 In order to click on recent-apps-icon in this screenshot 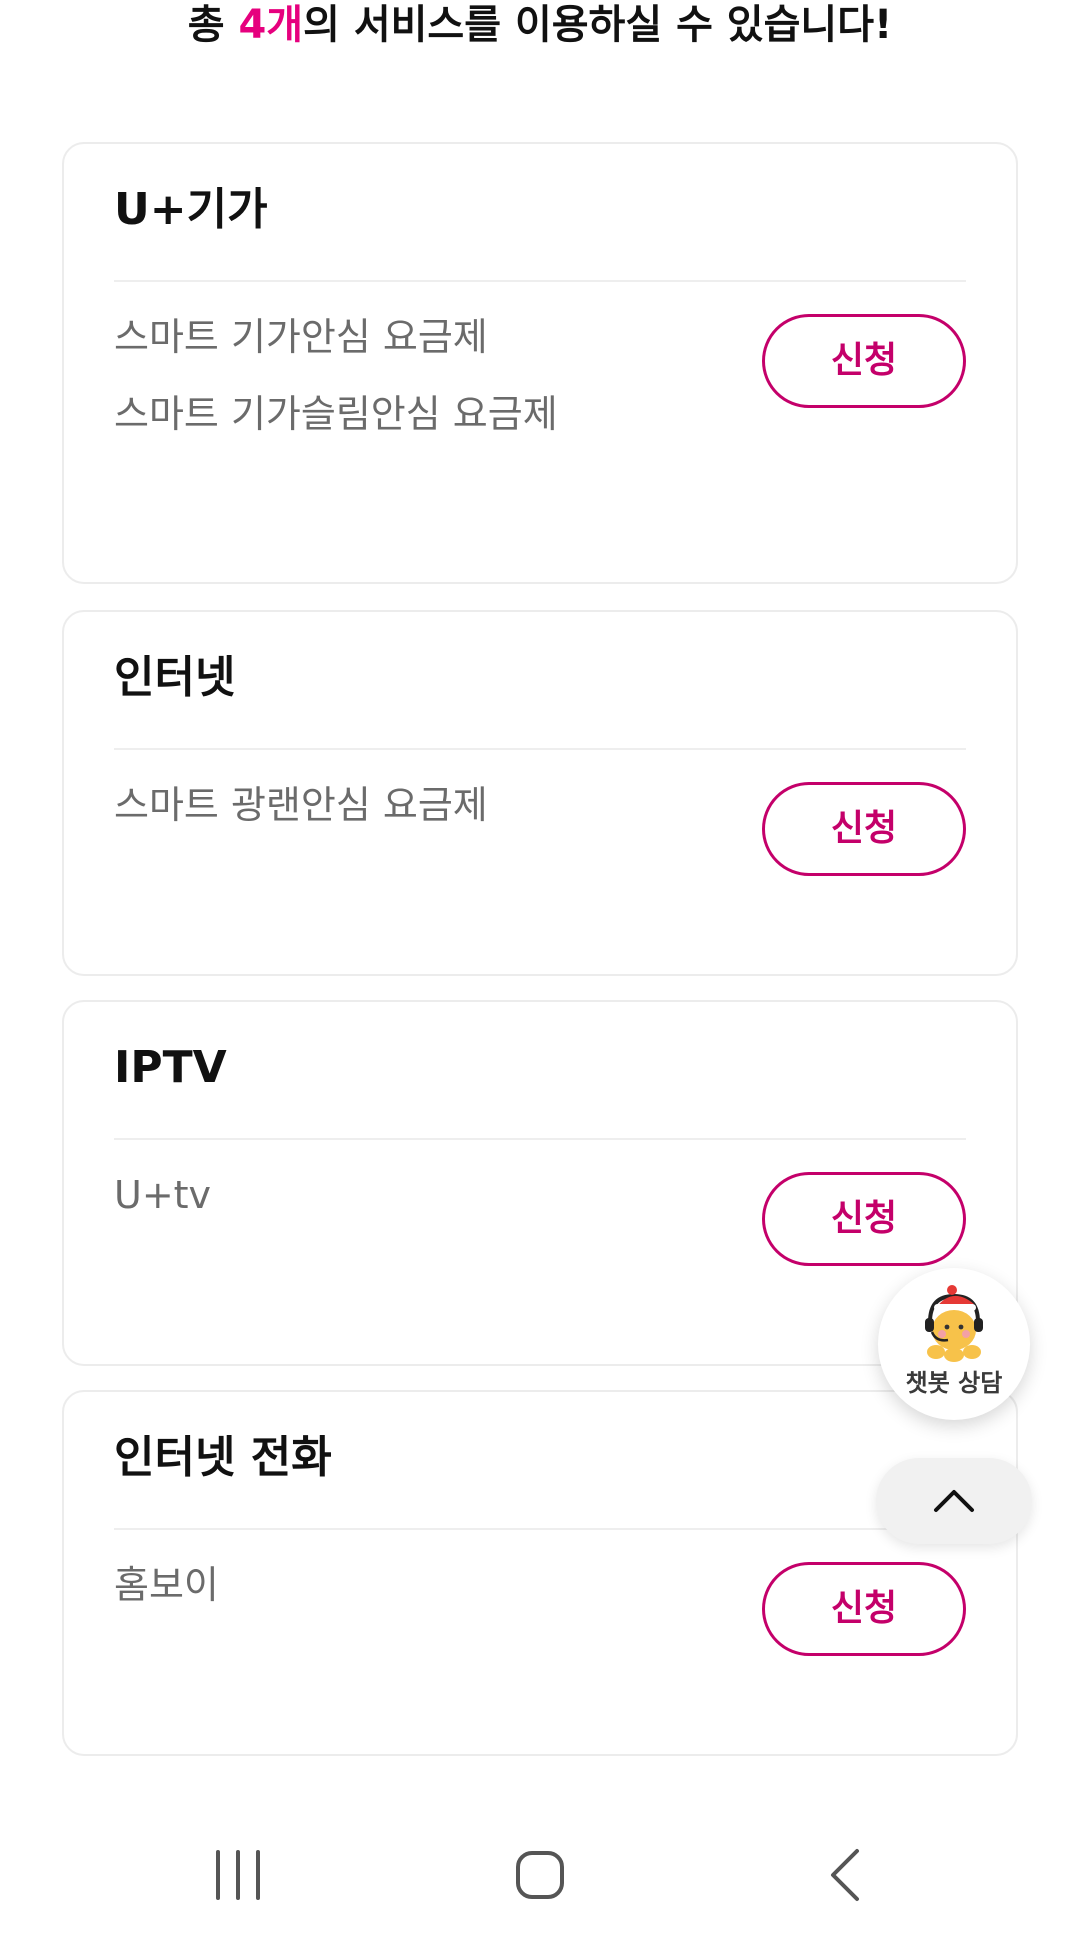, I will do `click(238, 1875)`.